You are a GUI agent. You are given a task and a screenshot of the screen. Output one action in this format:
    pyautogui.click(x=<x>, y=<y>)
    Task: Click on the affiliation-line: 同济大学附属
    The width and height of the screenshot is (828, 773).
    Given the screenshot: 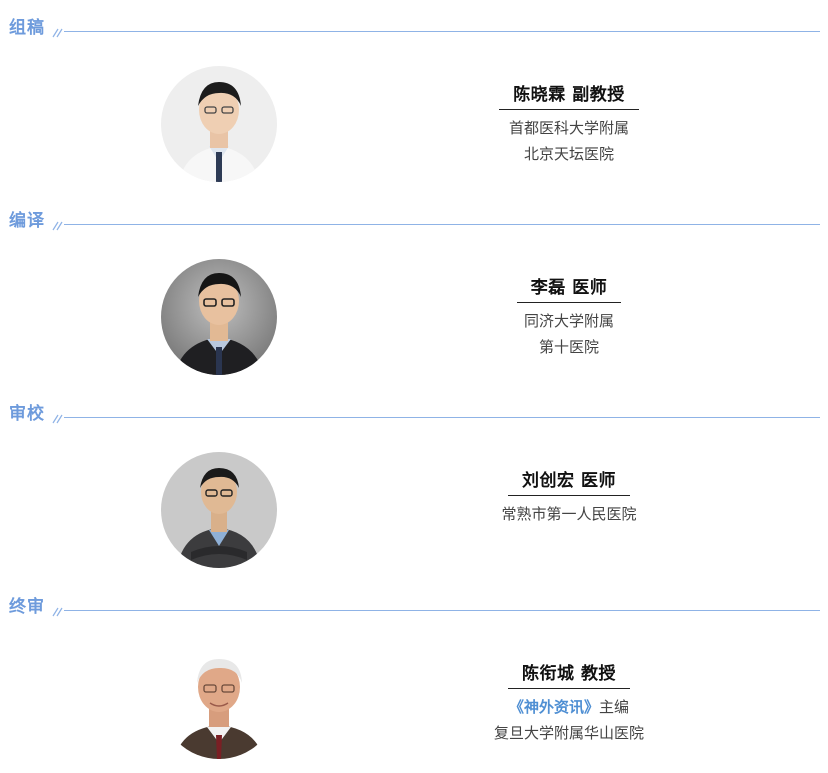 What is the action you would take?
    pyautogui.click(x=568, y=321)
    